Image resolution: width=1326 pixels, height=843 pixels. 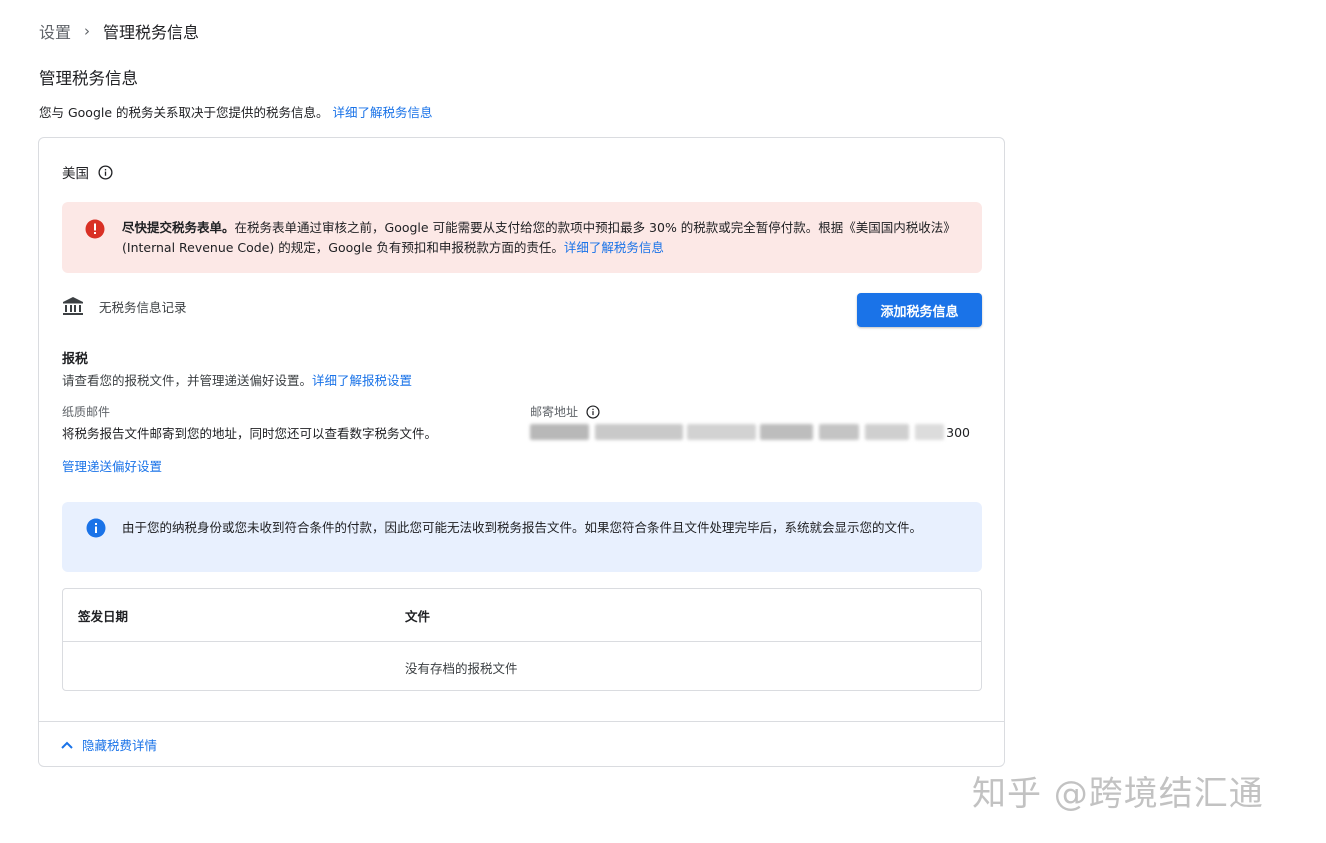 What do you see at coordinates (521, 744) in the screenshot?
I see `card-footer: 隐藏税费详情` at bounding box center [521, 744].